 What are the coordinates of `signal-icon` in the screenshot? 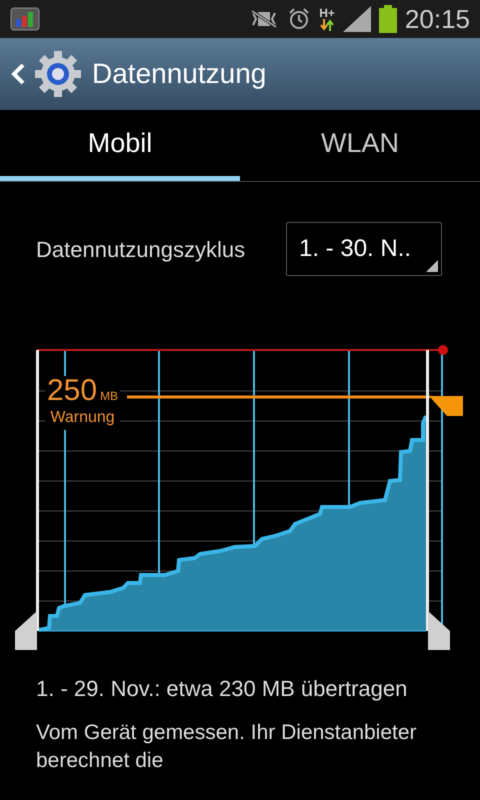 It's located at (356, 19).